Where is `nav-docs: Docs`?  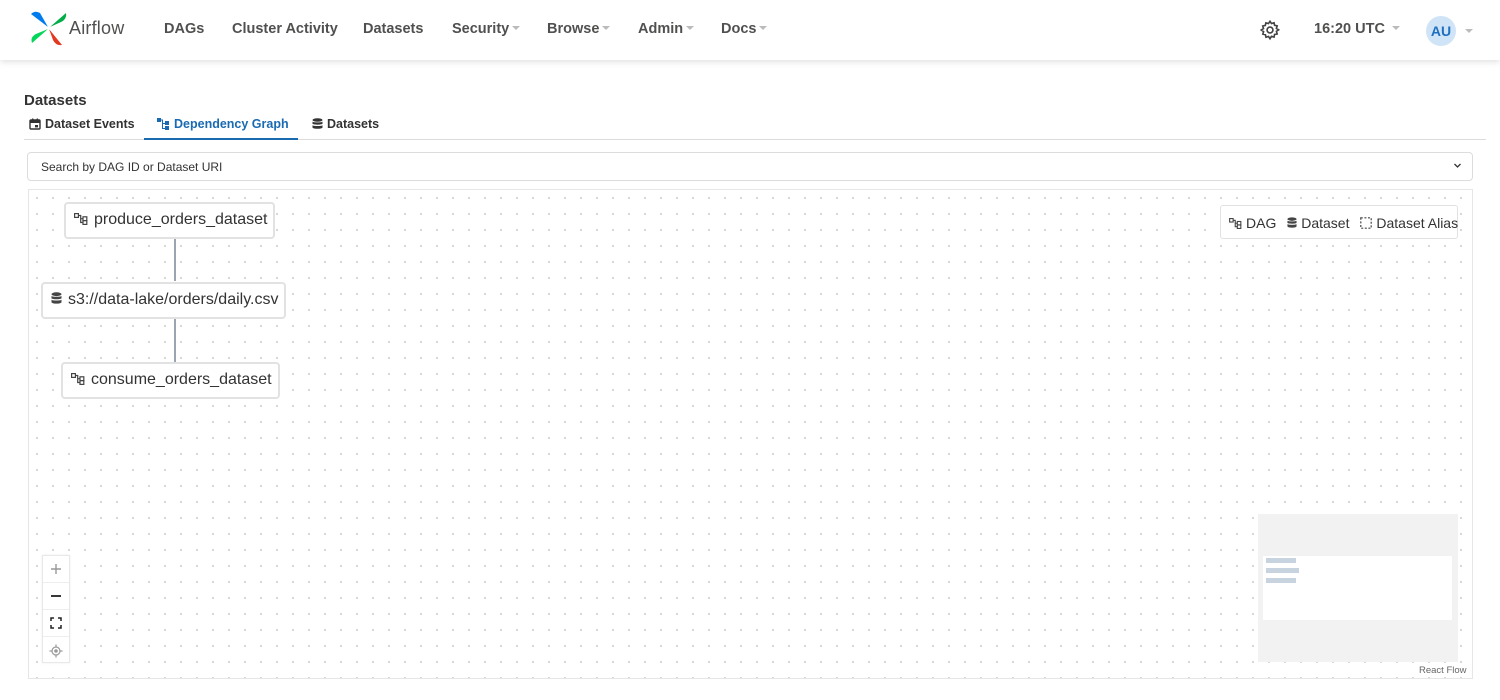
nav-docs: Docs is located at coordinates (744, 29).